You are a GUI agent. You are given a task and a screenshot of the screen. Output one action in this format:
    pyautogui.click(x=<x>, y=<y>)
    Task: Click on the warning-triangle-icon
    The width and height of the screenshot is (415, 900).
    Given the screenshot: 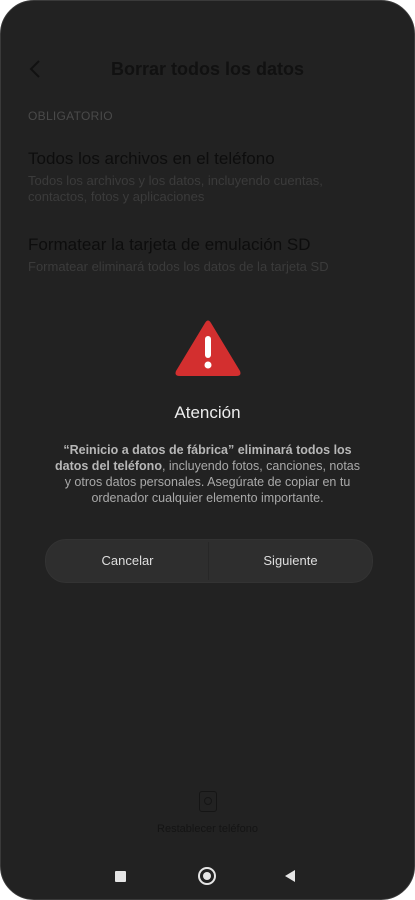 What is the action you would take?
    pyautogui.click(x=208, y=348)
    